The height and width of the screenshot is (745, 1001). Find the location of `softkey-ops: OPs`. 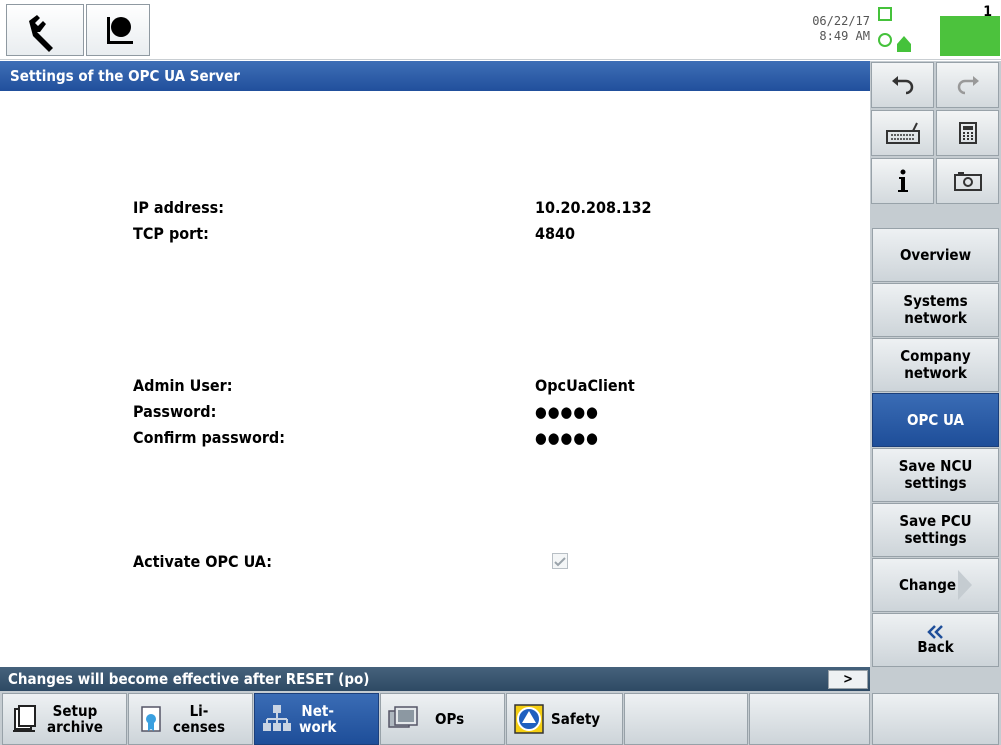

softkey-ops: OPs is located at coordinates (442, 719).